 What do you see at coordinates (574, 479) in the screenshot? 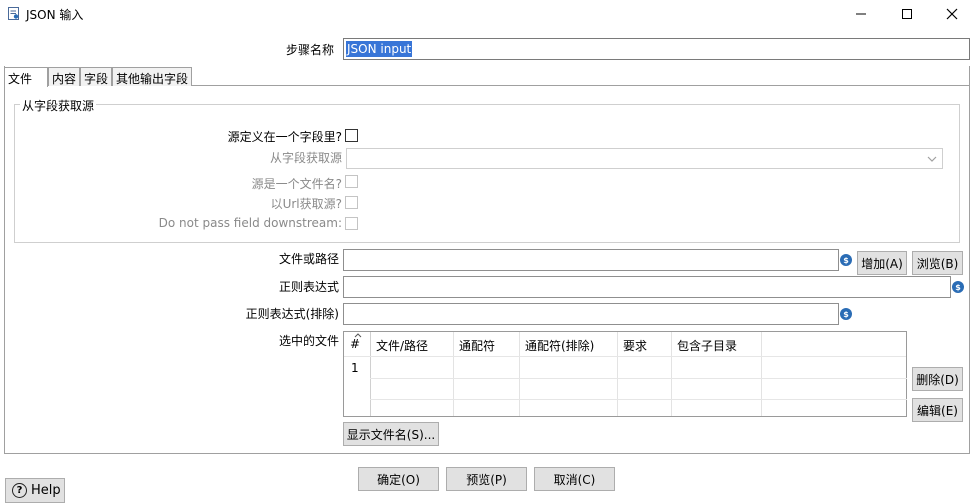
I see `cancel-button: 取消(C)` at bounding box center [574, 479].